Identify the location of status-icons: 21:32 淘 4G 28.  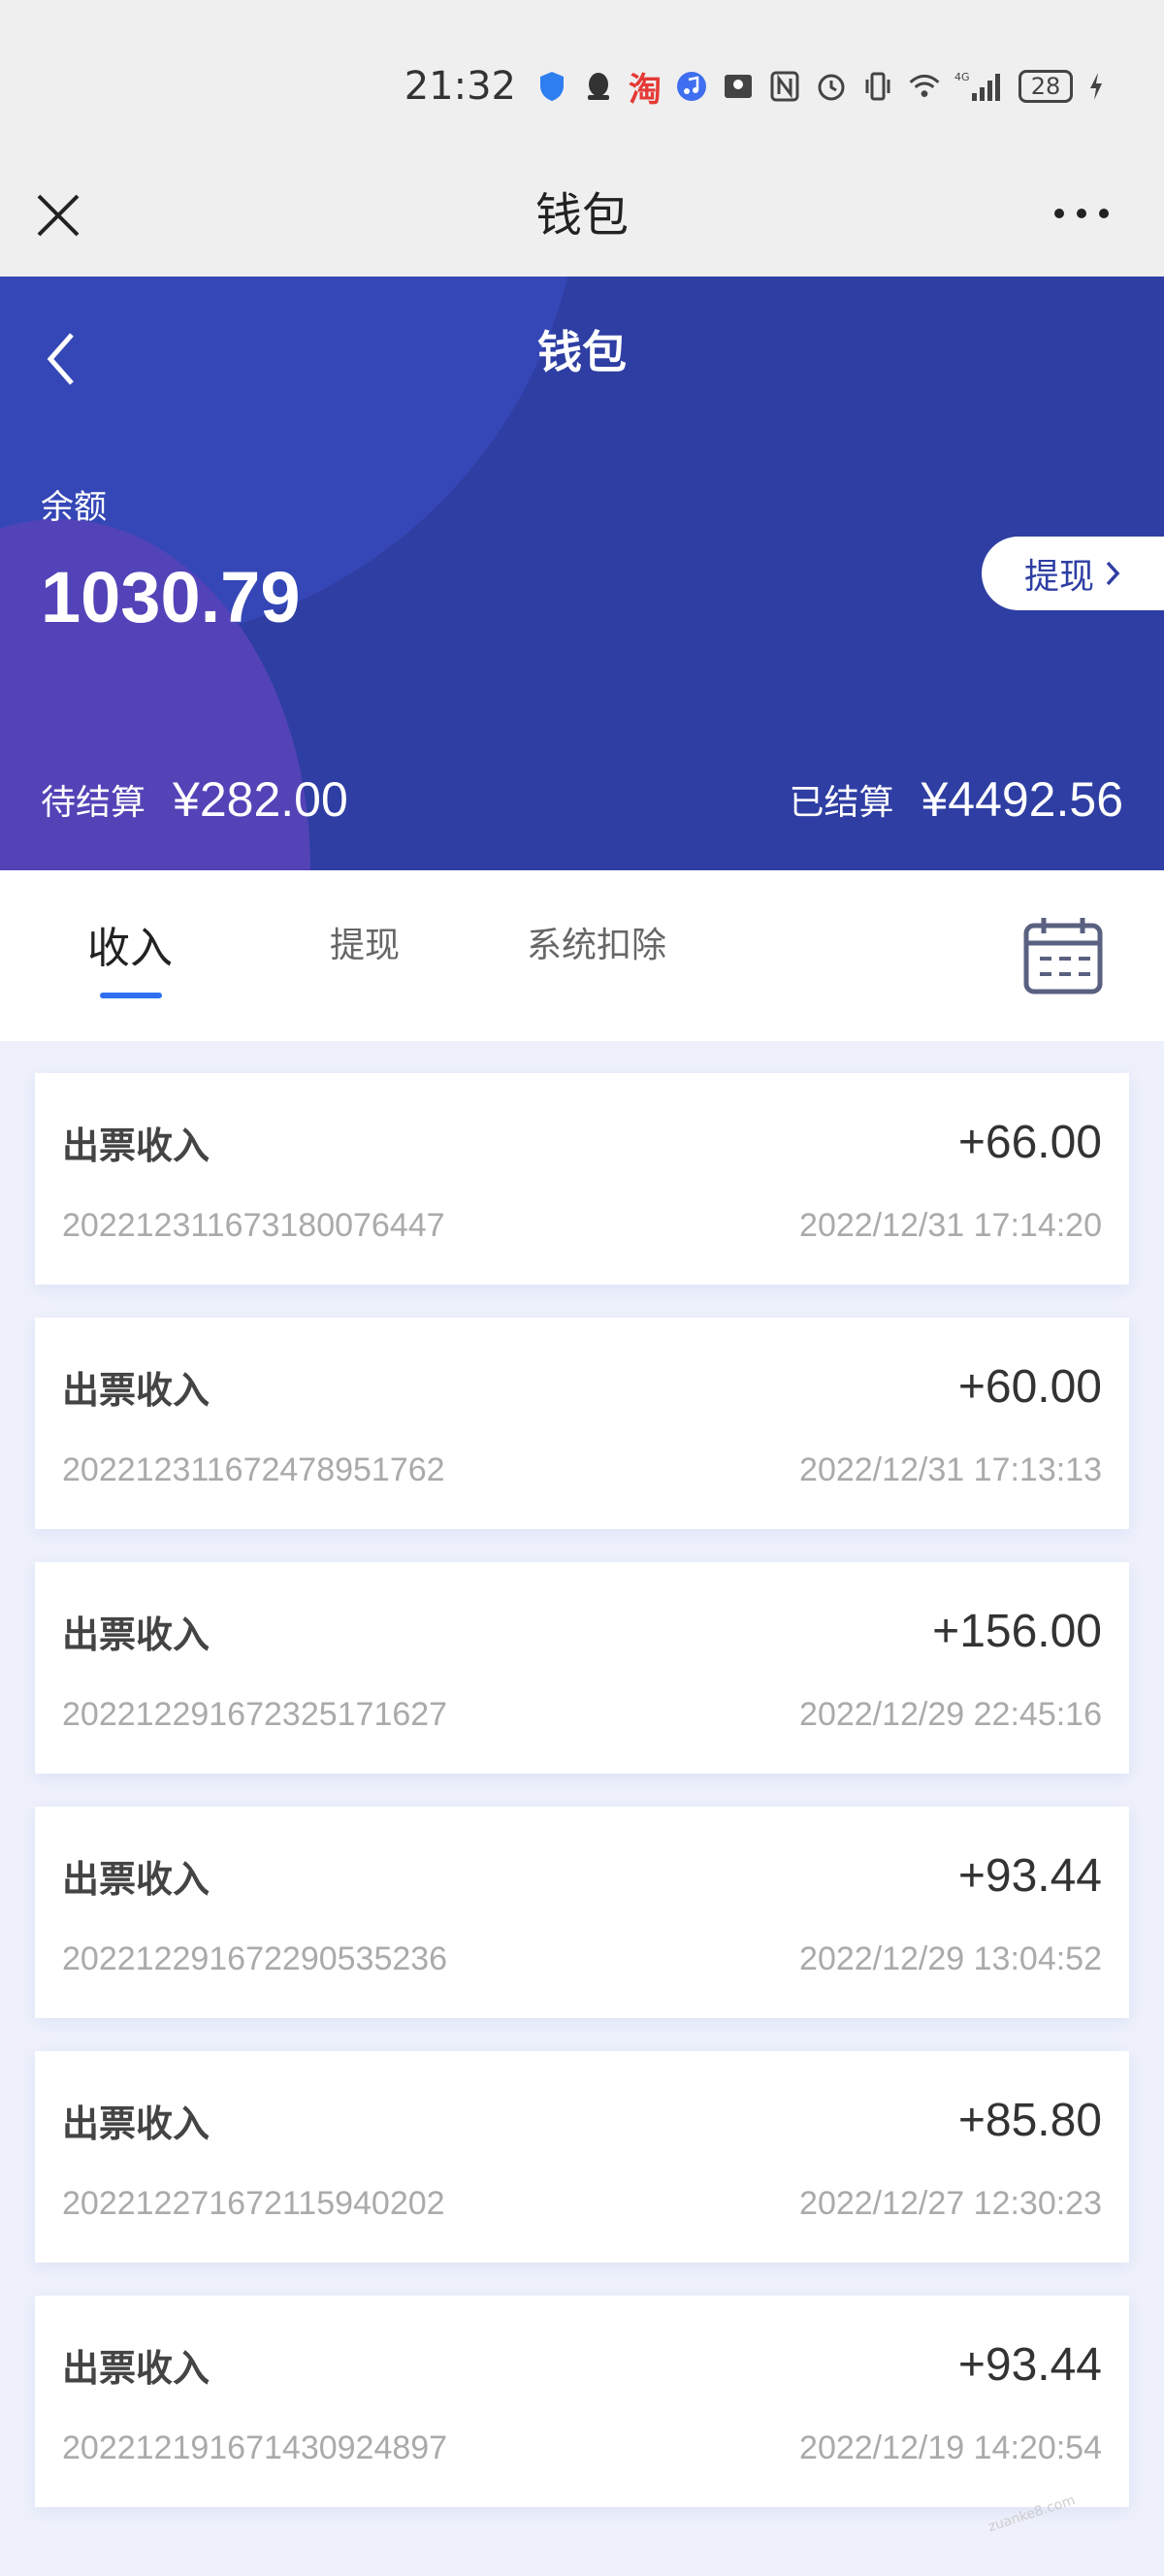
(755, 87).